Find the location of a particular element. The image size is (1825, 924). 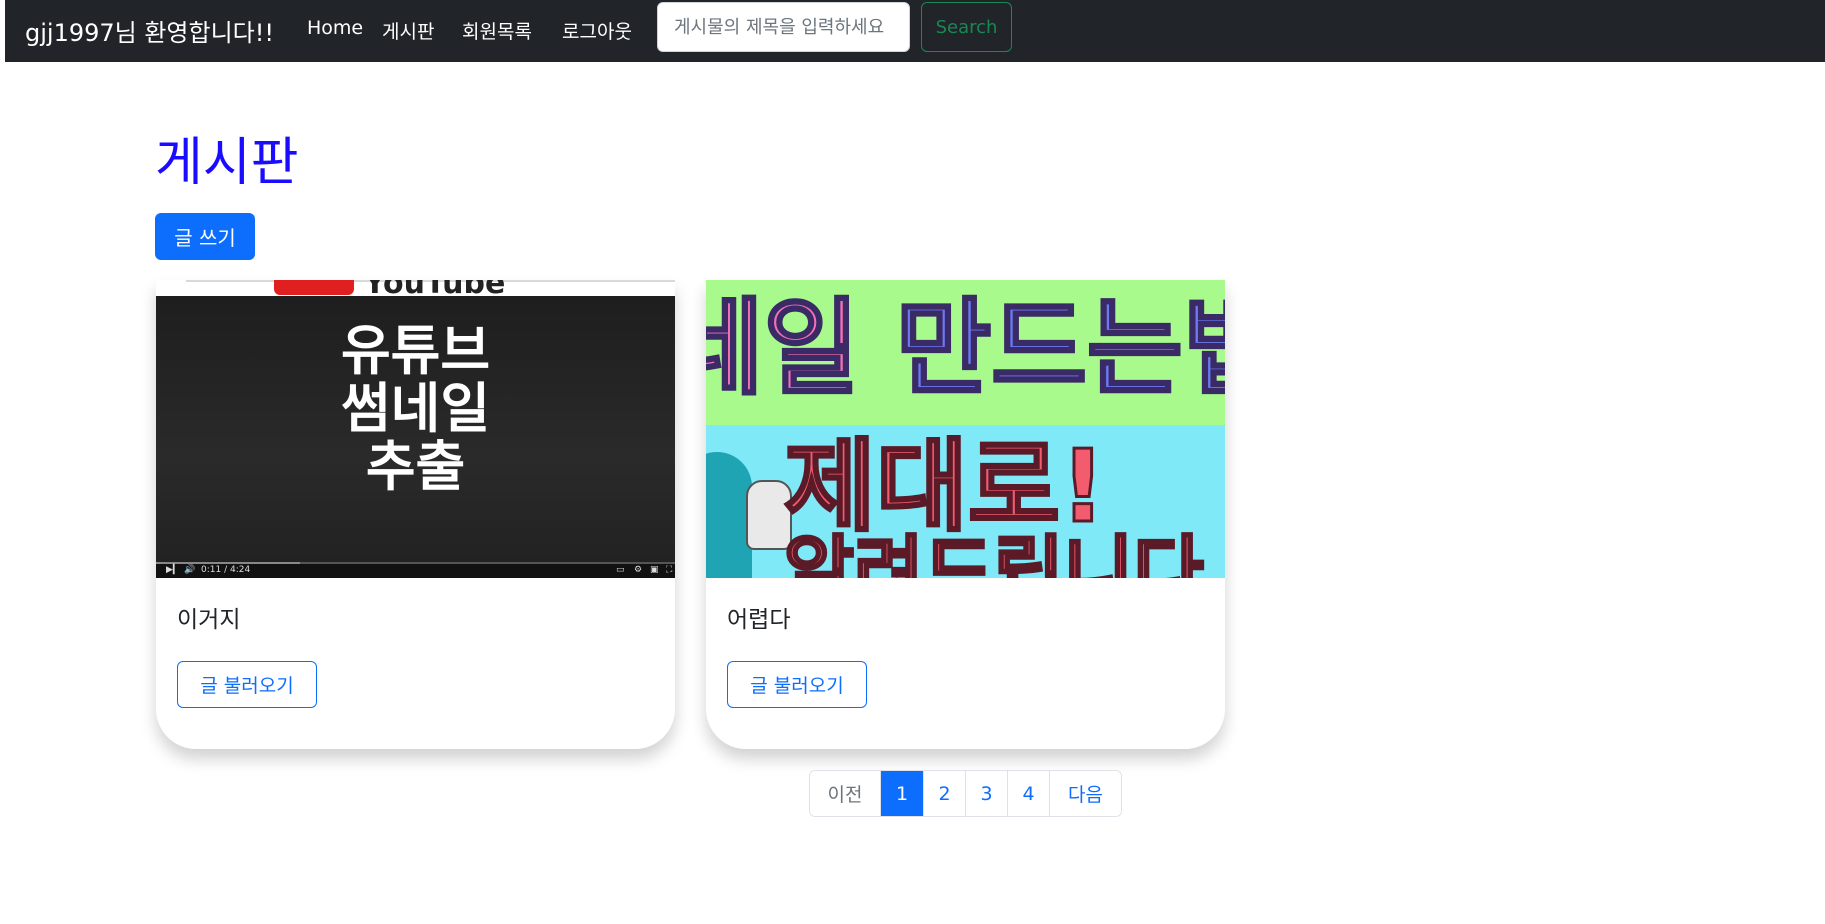

youtube-logo-icon is located at coordinates (314, 287).